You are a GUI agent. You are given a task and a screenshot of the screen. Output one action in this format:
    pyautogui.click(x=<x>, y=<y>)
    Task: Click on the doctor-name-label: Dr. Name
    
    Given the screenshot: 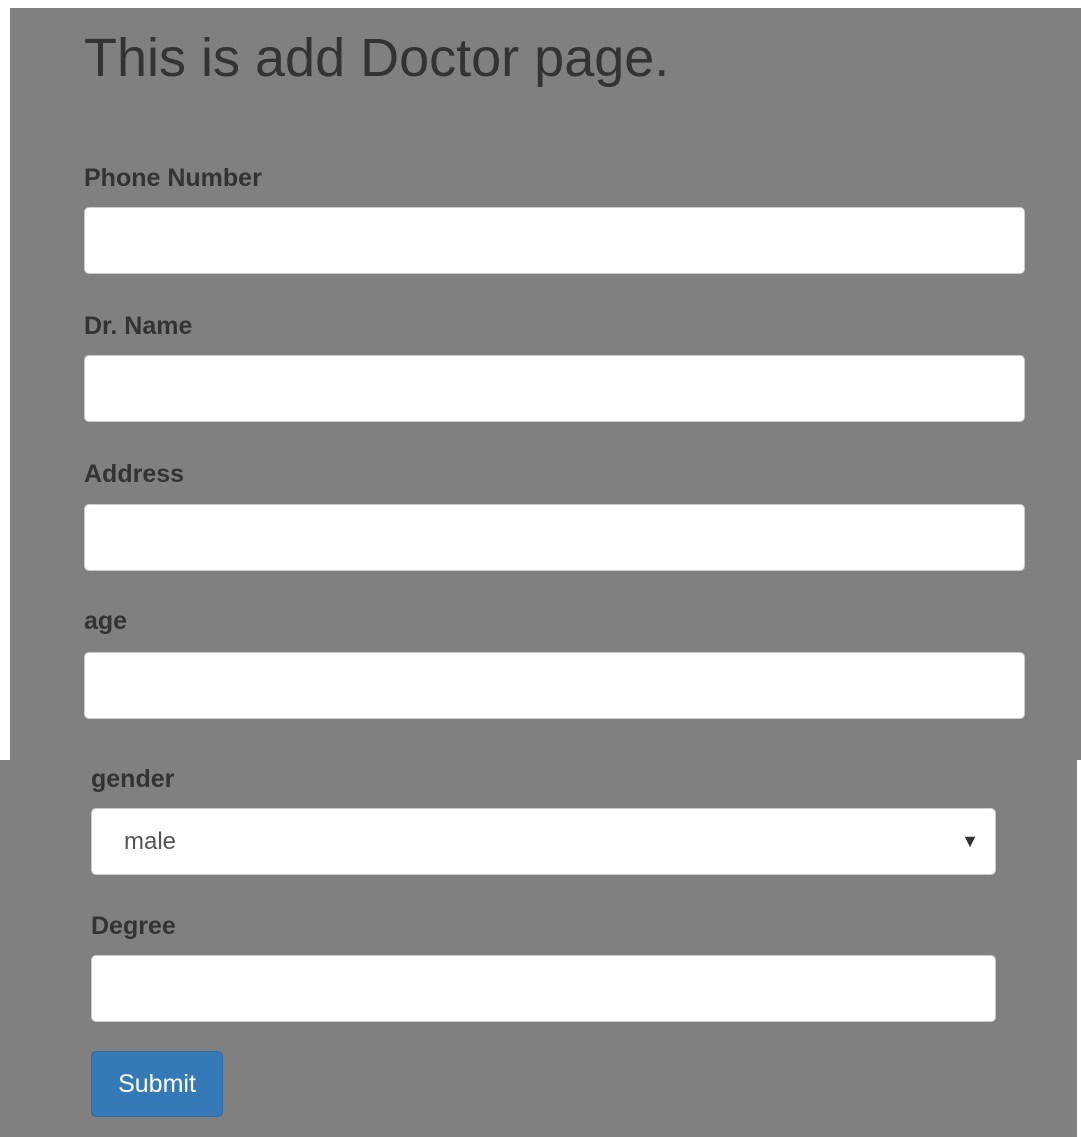 What is the action you would take?
    pyautogui.click(x=138, y=326)
    